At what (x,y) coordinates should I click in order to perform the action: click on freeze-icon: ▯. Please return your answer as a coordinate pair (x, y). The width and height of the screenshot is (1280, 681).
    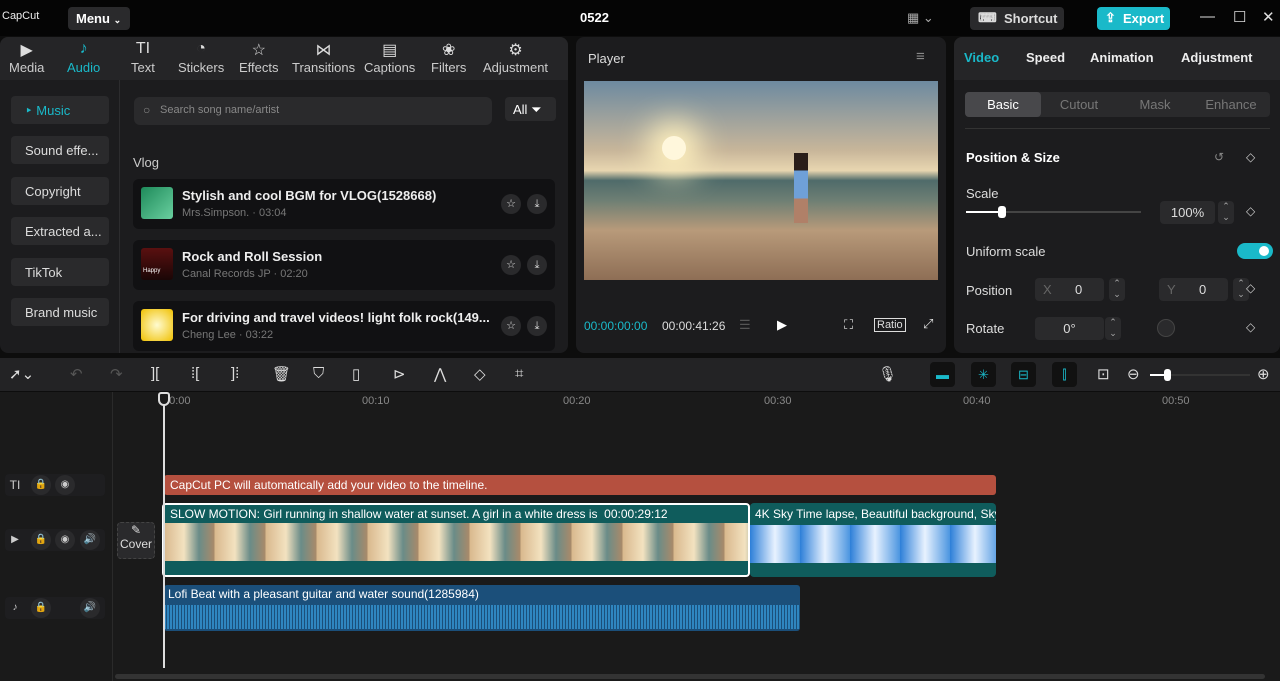
    Looking at the image, I should click on (356, 374).